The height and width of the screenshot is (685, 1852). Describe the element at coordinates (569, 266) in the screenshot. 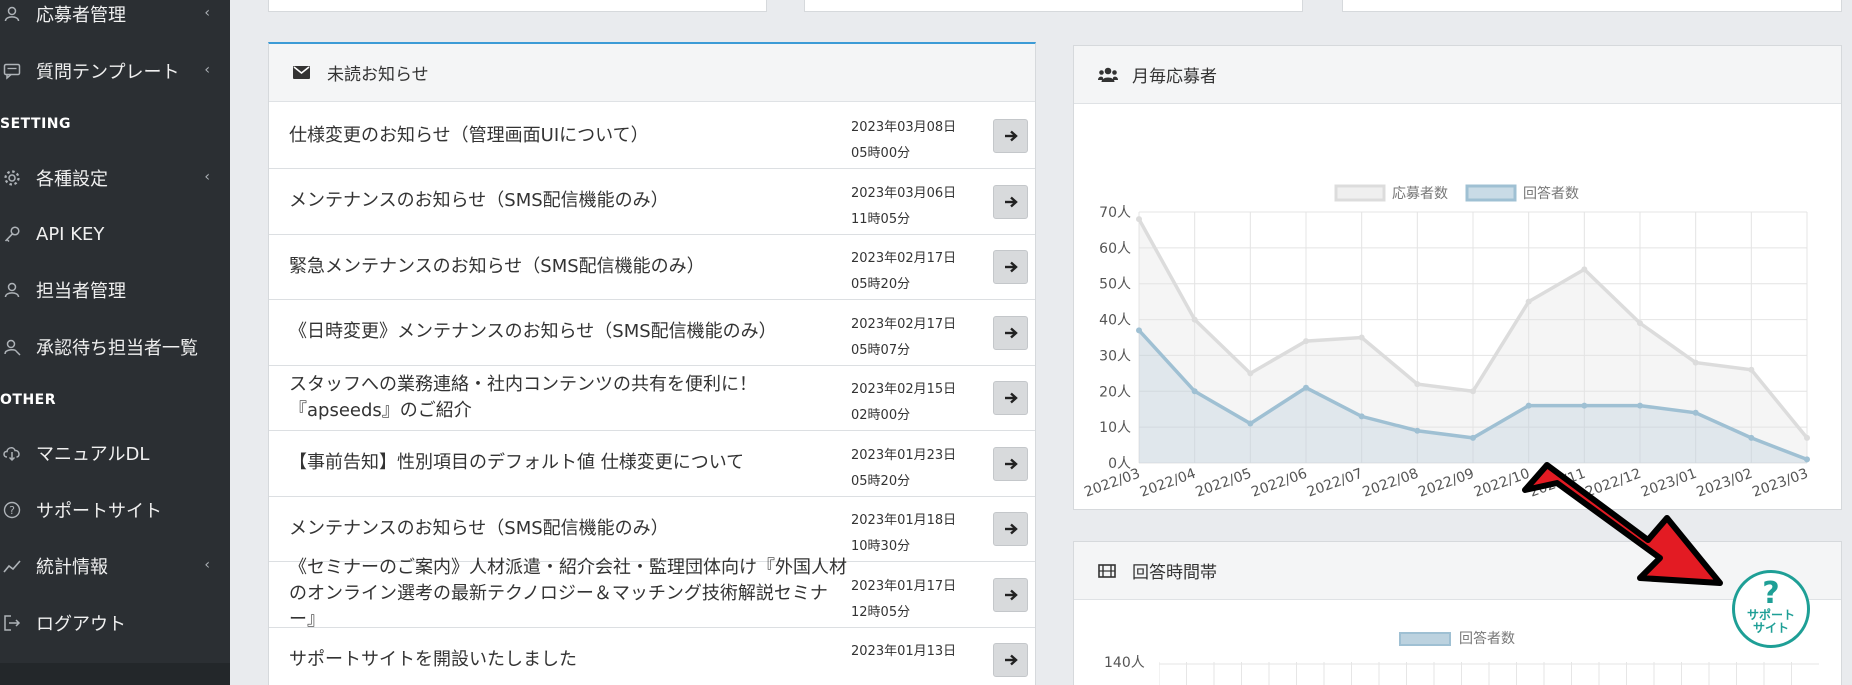

I see `notice-title: 緊急メンテナンスのお知らせ（SMS配信機能のみ）` at that location.